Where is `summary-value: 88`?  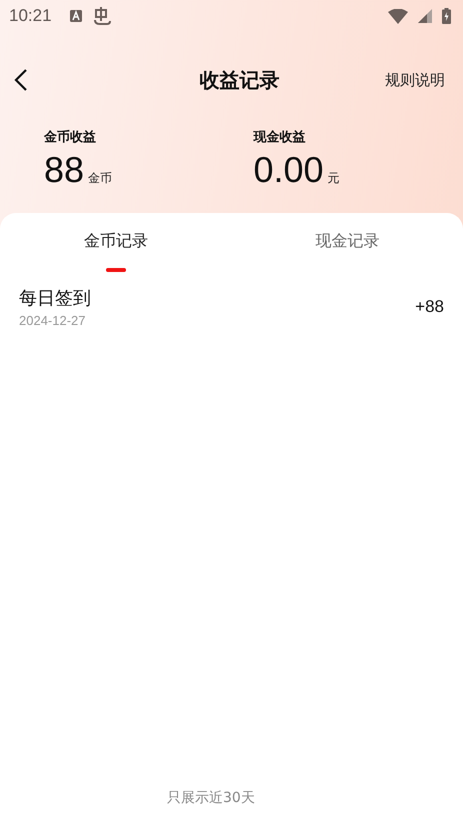 summary-value: 88 is located at coordinates (64, 170).